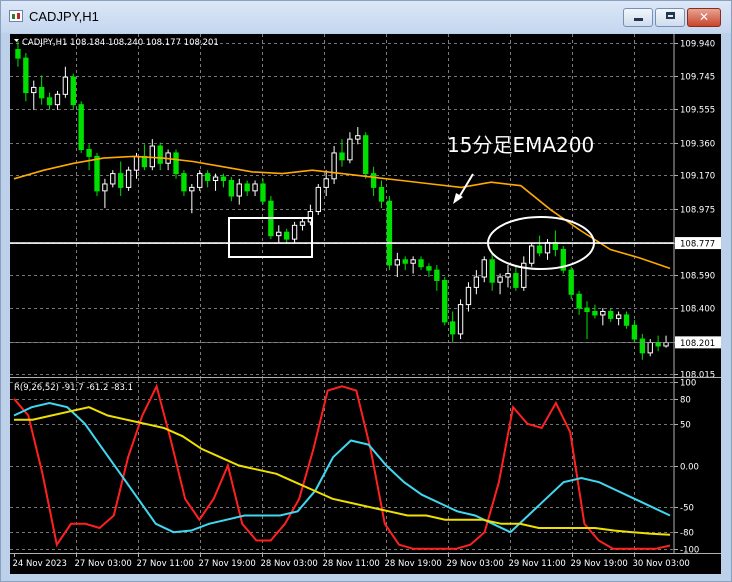  What do you see at coordinates (704, 17) in the screenshot?
I see `close-button: ✕` at bounding box center [704, 17].